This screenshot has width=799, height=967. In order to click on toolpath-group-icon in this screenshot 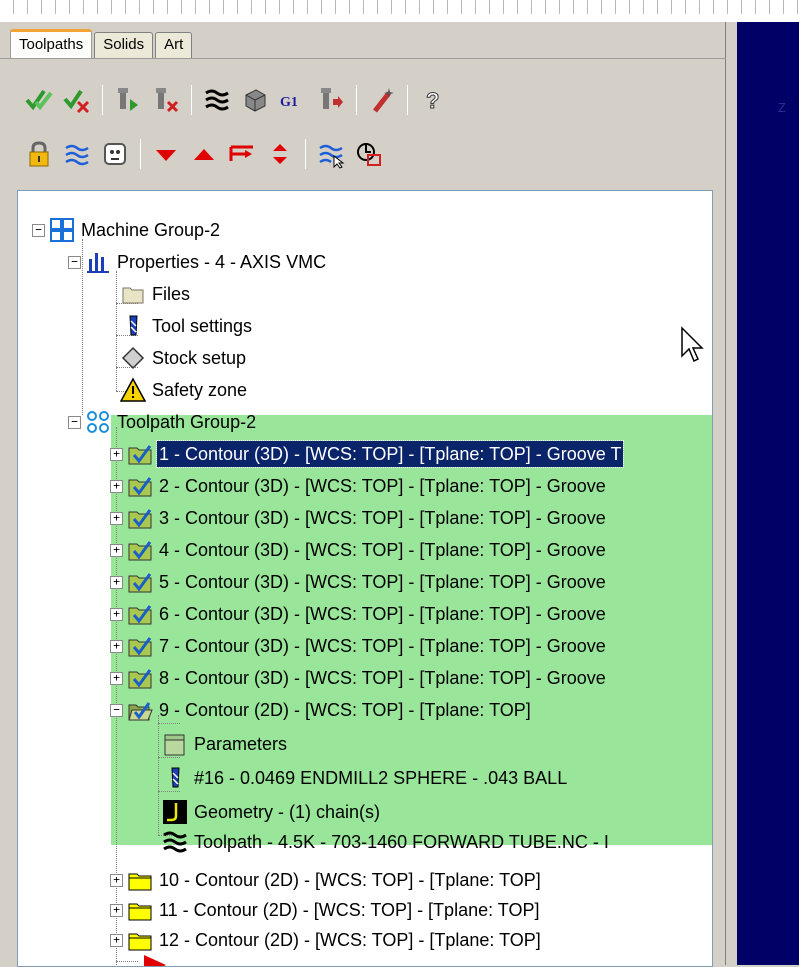, I will do `click(98, 422)`.